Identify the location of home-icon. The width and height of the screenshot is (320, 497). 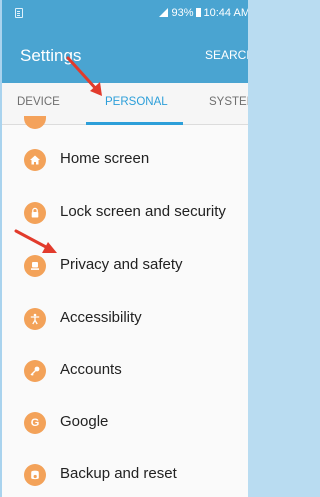
(35, 160).